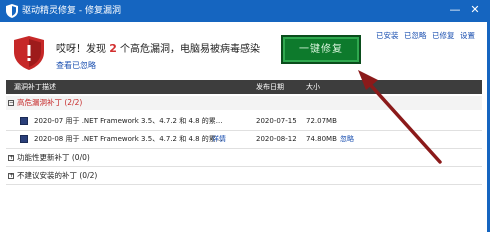  Describe the element at coordinates (50, 102) in the screenshot. I see `group-label: 高危漏洞补丁 (2/2)` at that location.